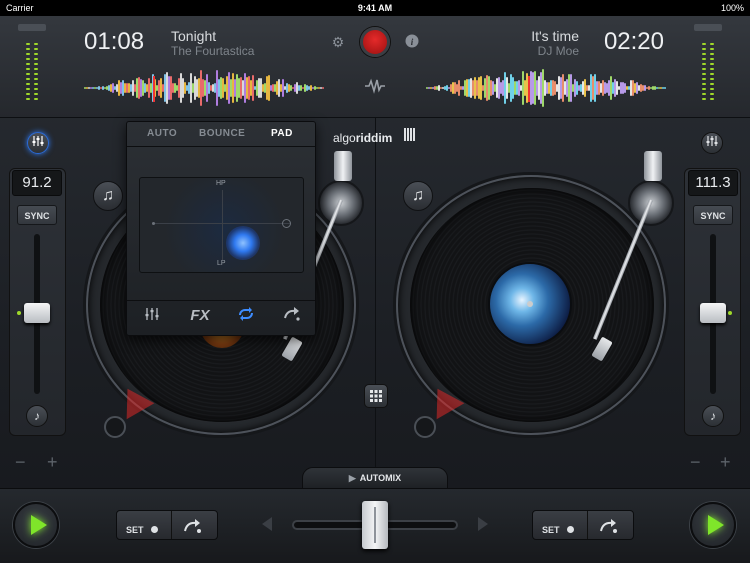  Describe the element at coordinates (609, 528) in the screenshot. I see `right-skip-icon` at that location.